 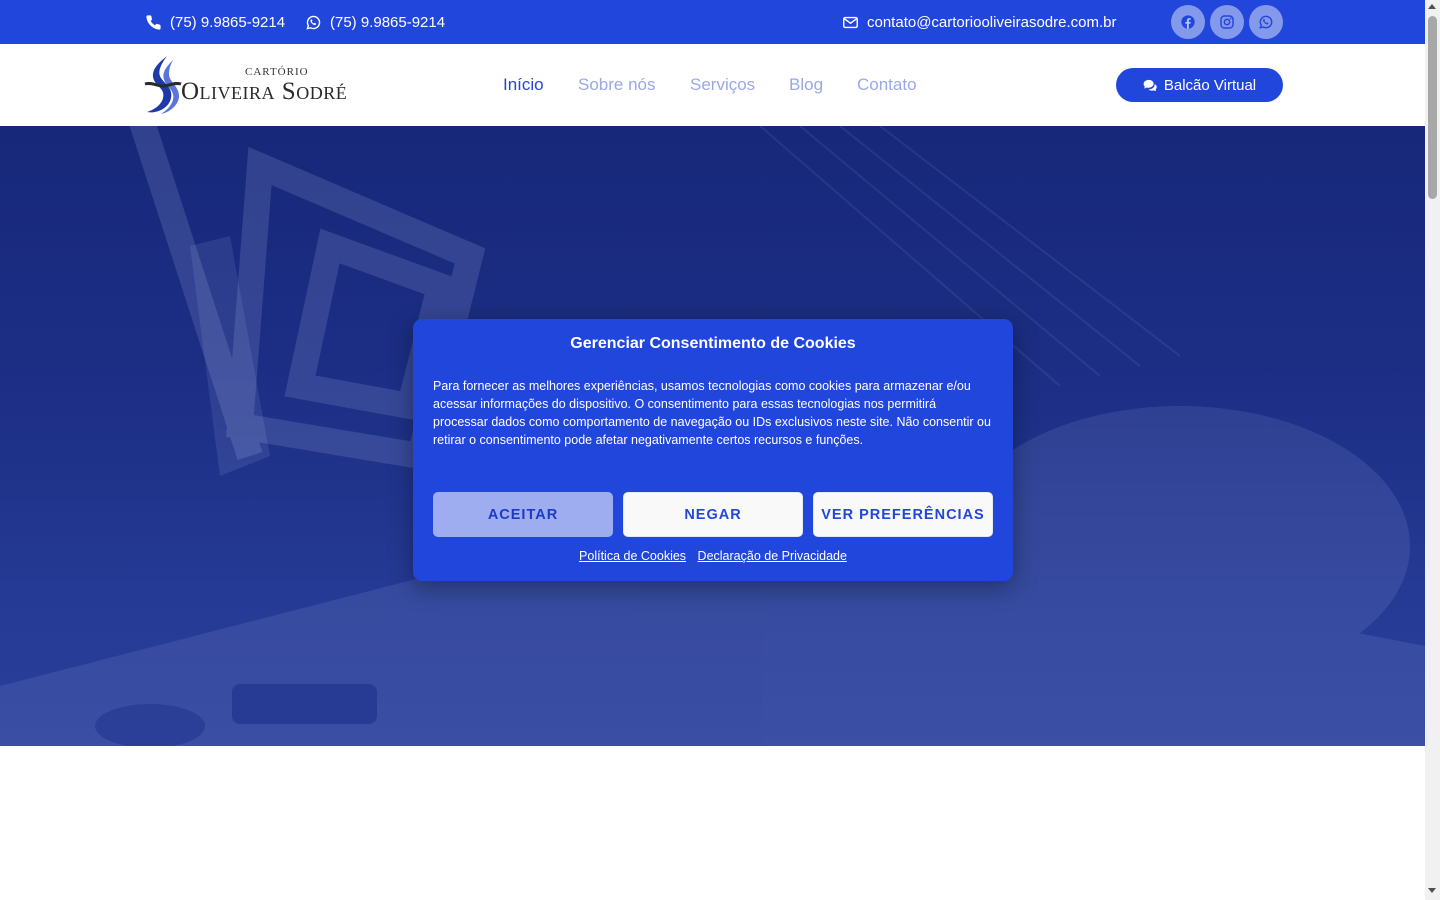 I want to click on facebook-button, so click(x=1188, y=22).